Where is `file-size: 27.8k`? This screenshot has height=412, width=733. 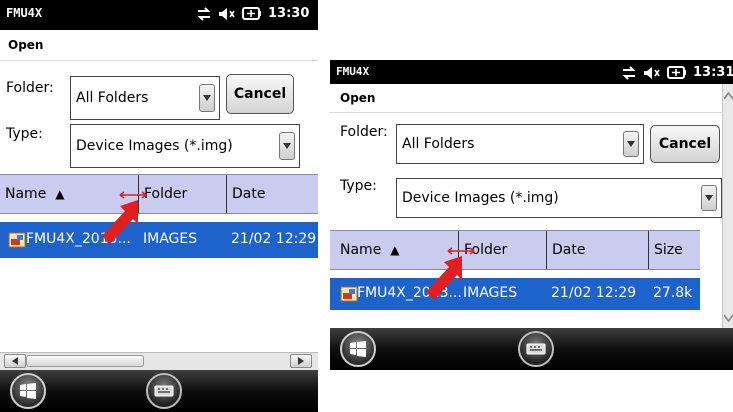
file-size: 27.8k is located at coordinates (673, 293).